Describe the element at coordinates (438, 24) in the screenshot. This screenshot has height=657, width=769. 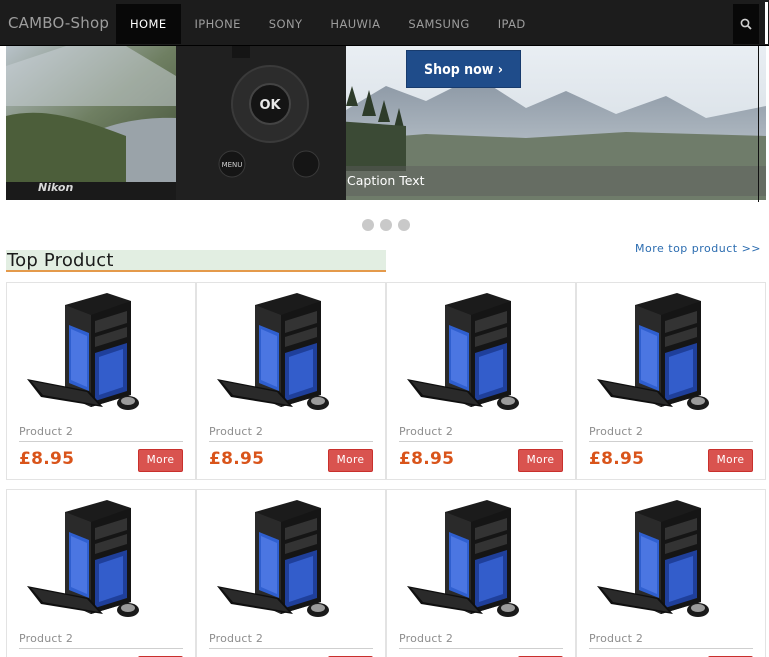
I see `nav-item-samsung: SAMSUNG` at that location.